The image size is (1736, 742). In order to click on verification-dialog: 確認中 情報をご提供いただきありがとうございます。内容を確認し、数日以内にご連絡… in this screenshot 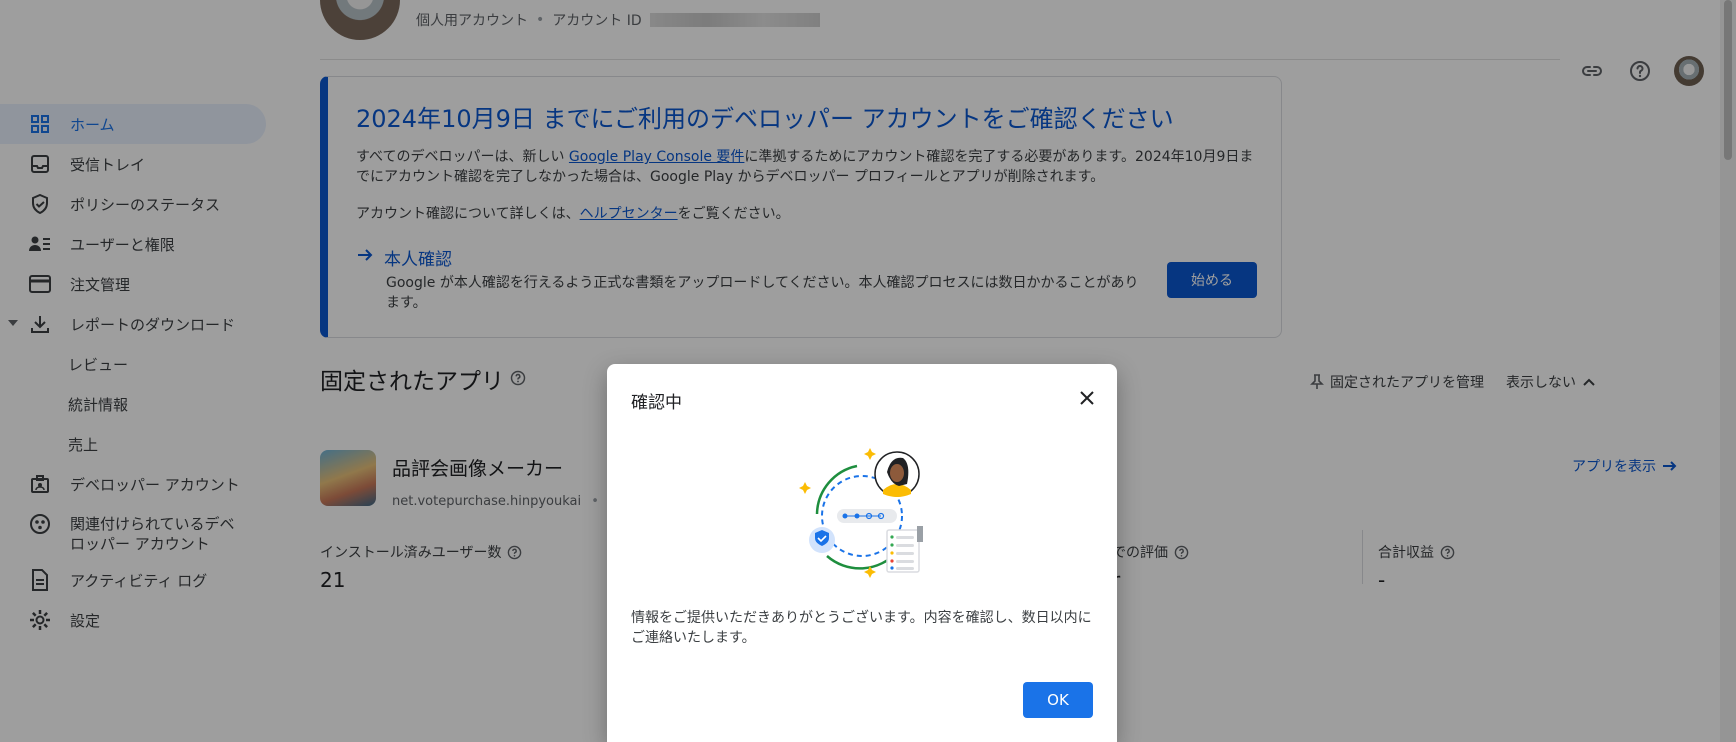, I will do `click(862, 553)`.